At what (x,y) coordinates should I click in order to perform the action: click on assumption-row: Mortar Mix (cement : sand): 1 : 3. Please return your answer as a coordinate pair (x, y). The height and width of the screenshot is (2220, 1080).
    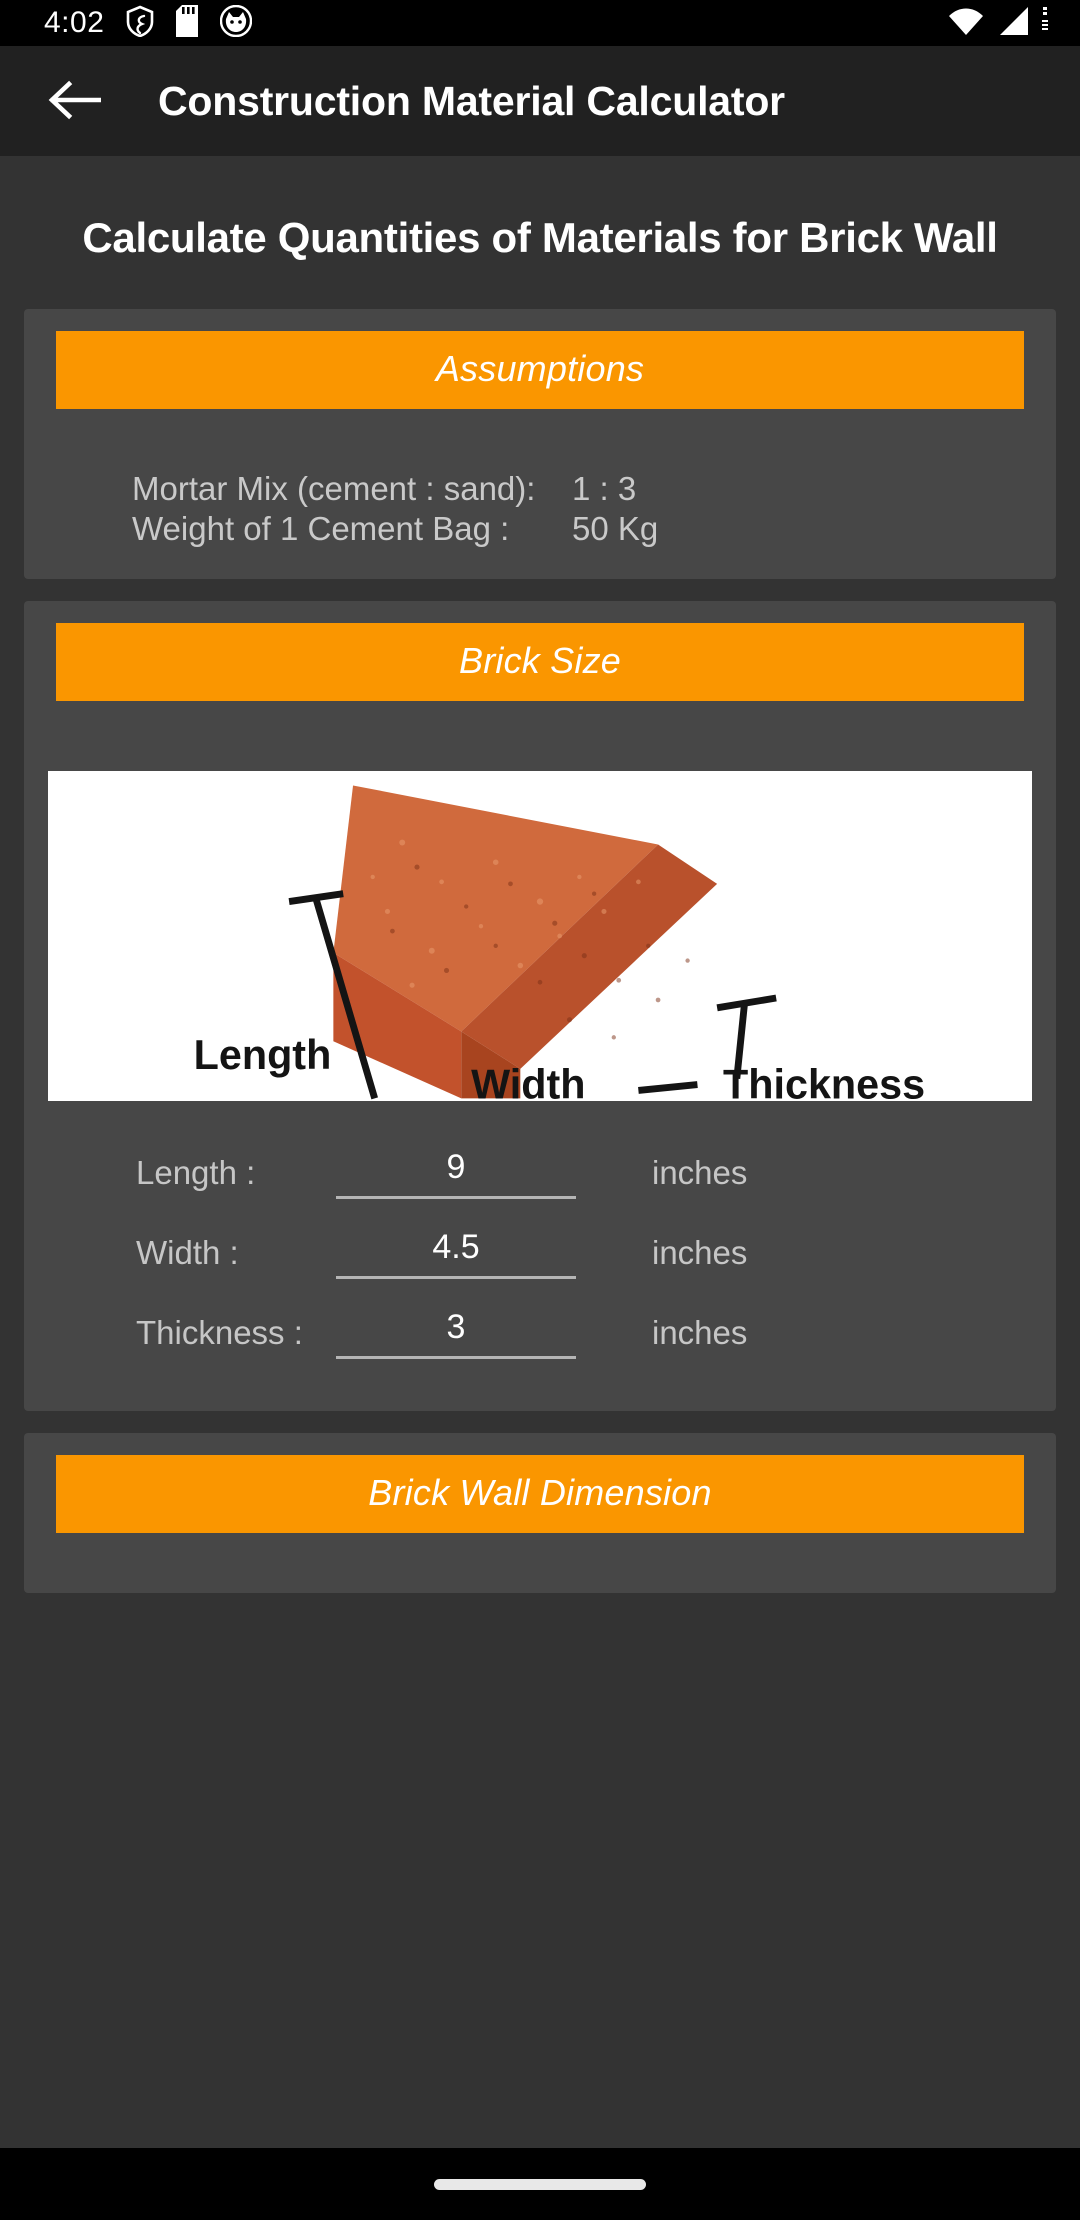
    Looking at the image, I should click on (540, 489).